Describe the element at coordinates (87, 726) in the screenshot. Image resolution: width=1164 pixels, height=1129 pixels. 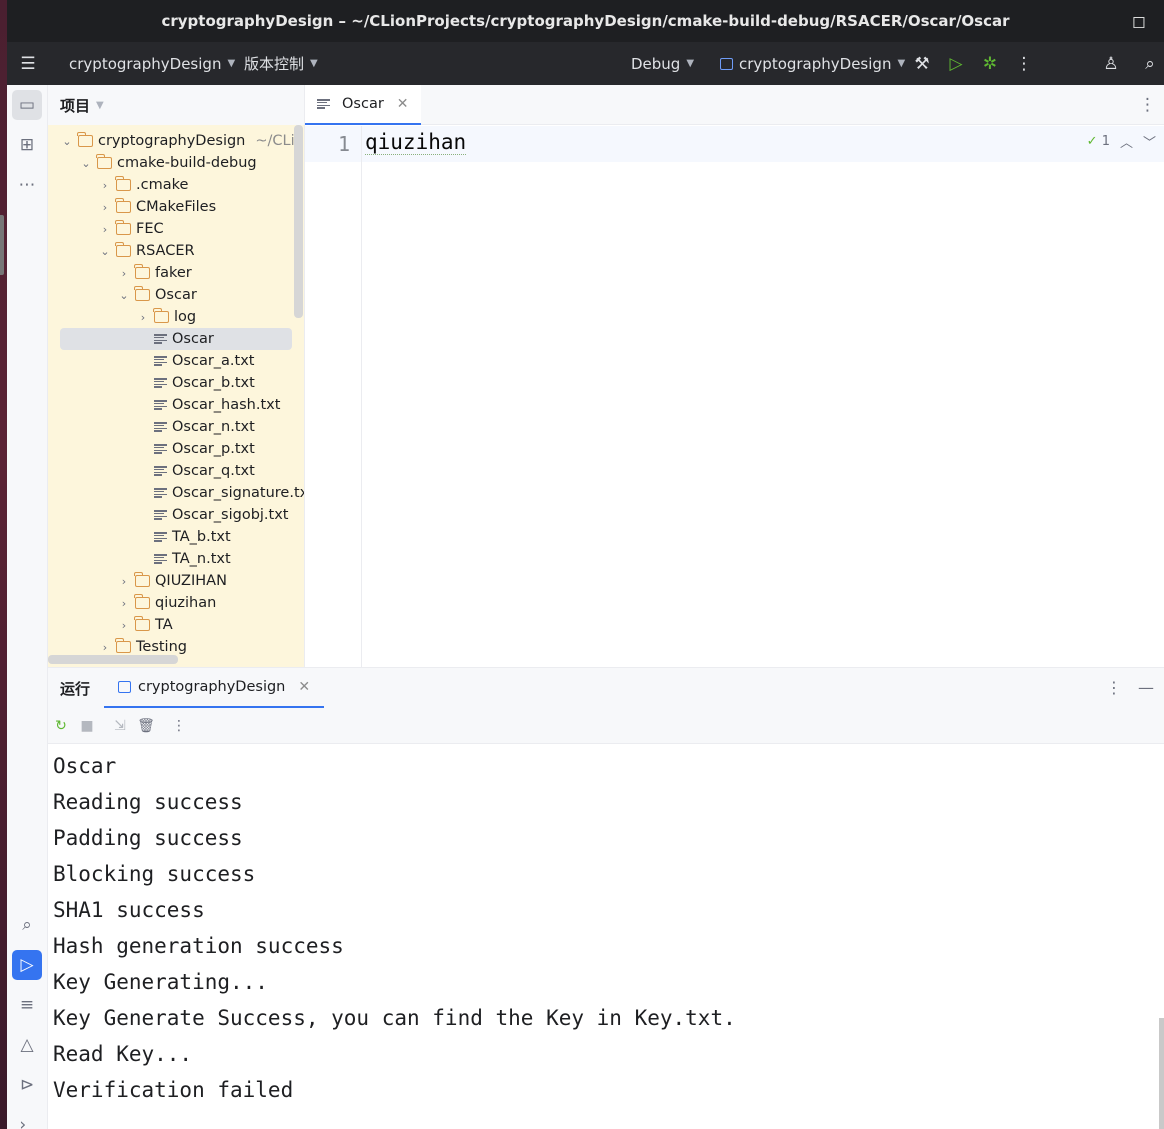
I see `stop-icon: ■` at that location.